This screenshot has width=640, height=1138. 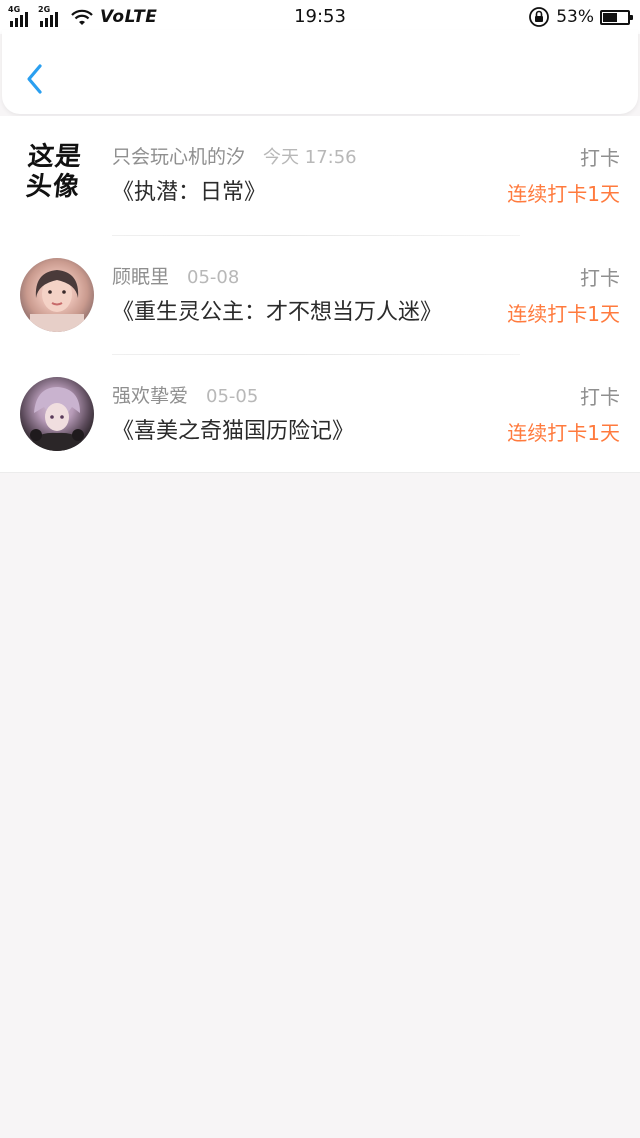 I want to click on checkin-date: 今天 17:56, so click(x=310, y=157).